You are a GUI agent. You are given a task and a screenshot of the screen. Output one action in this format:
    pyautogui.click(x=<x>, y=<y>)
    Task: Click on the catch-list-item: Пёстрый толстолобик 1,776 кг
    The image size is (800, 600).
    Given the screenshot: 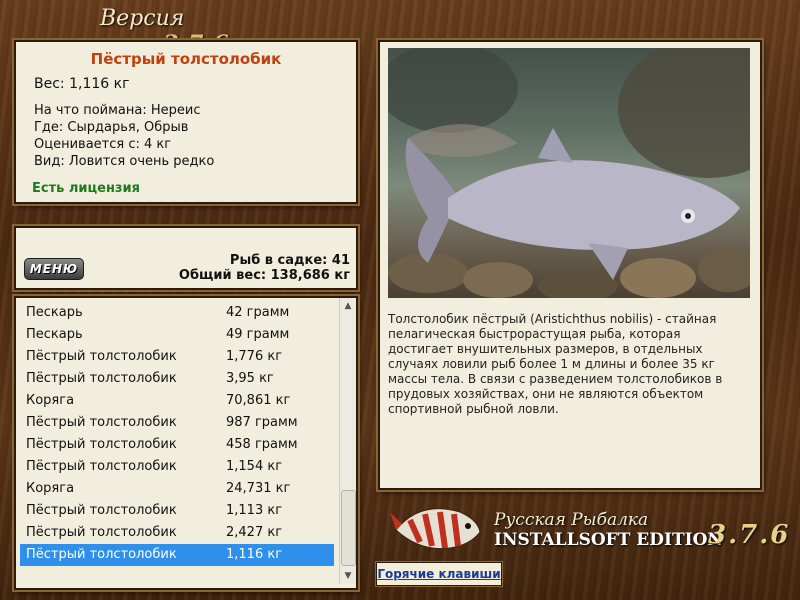 What is the action you would take?
    pyautogui.click(x=177, y=357)
    